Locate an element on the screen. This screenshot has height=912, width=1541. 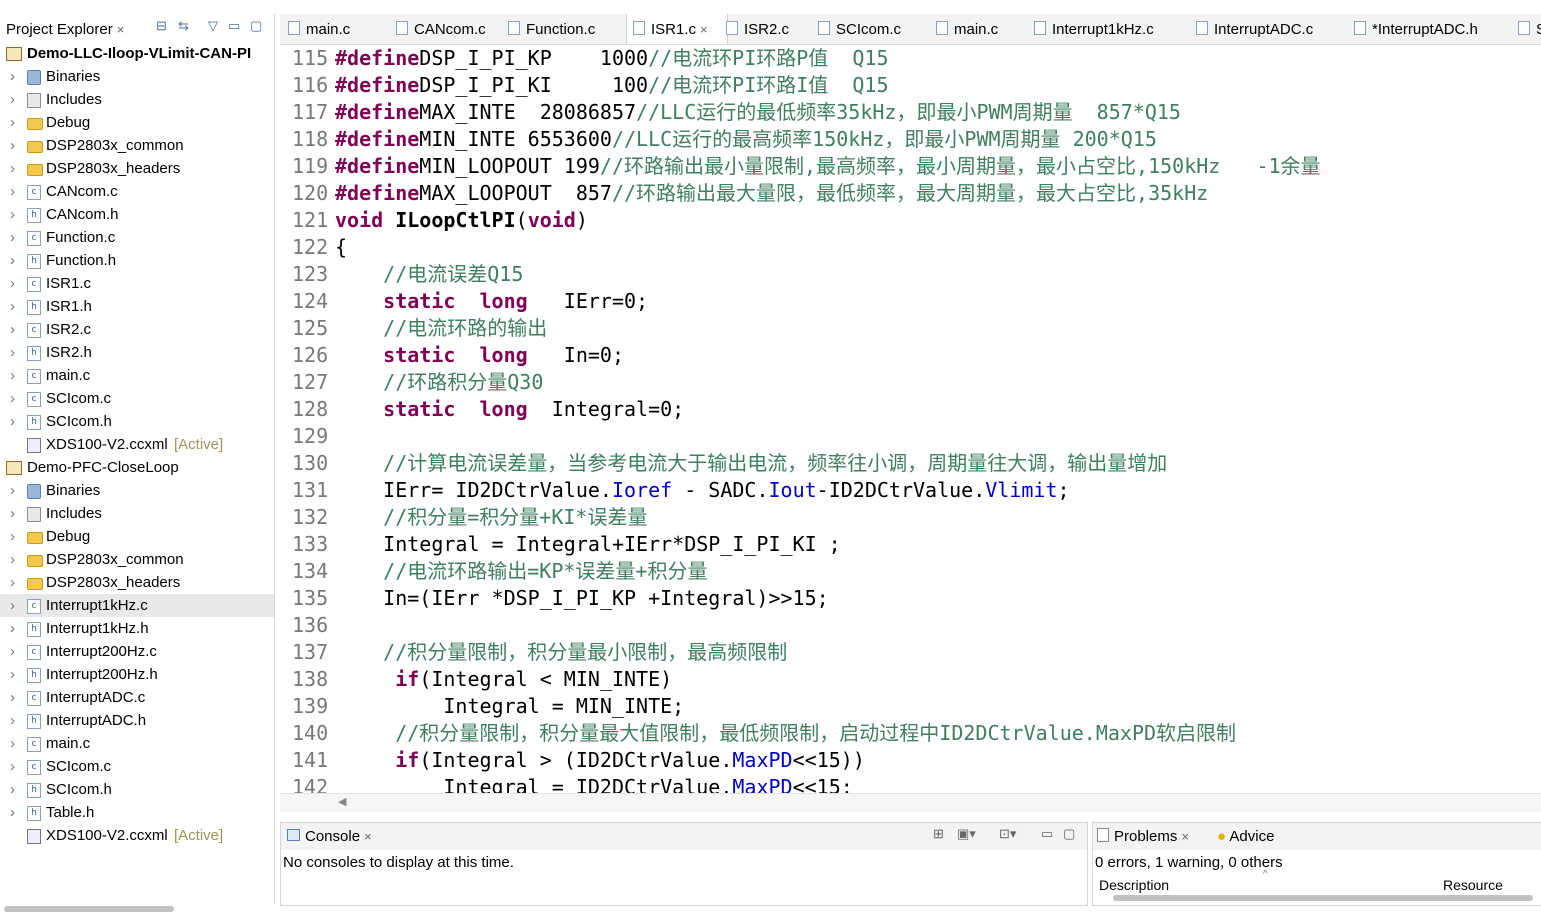
editor-tab: SCIcom.c is located at coordinates (872, 29).